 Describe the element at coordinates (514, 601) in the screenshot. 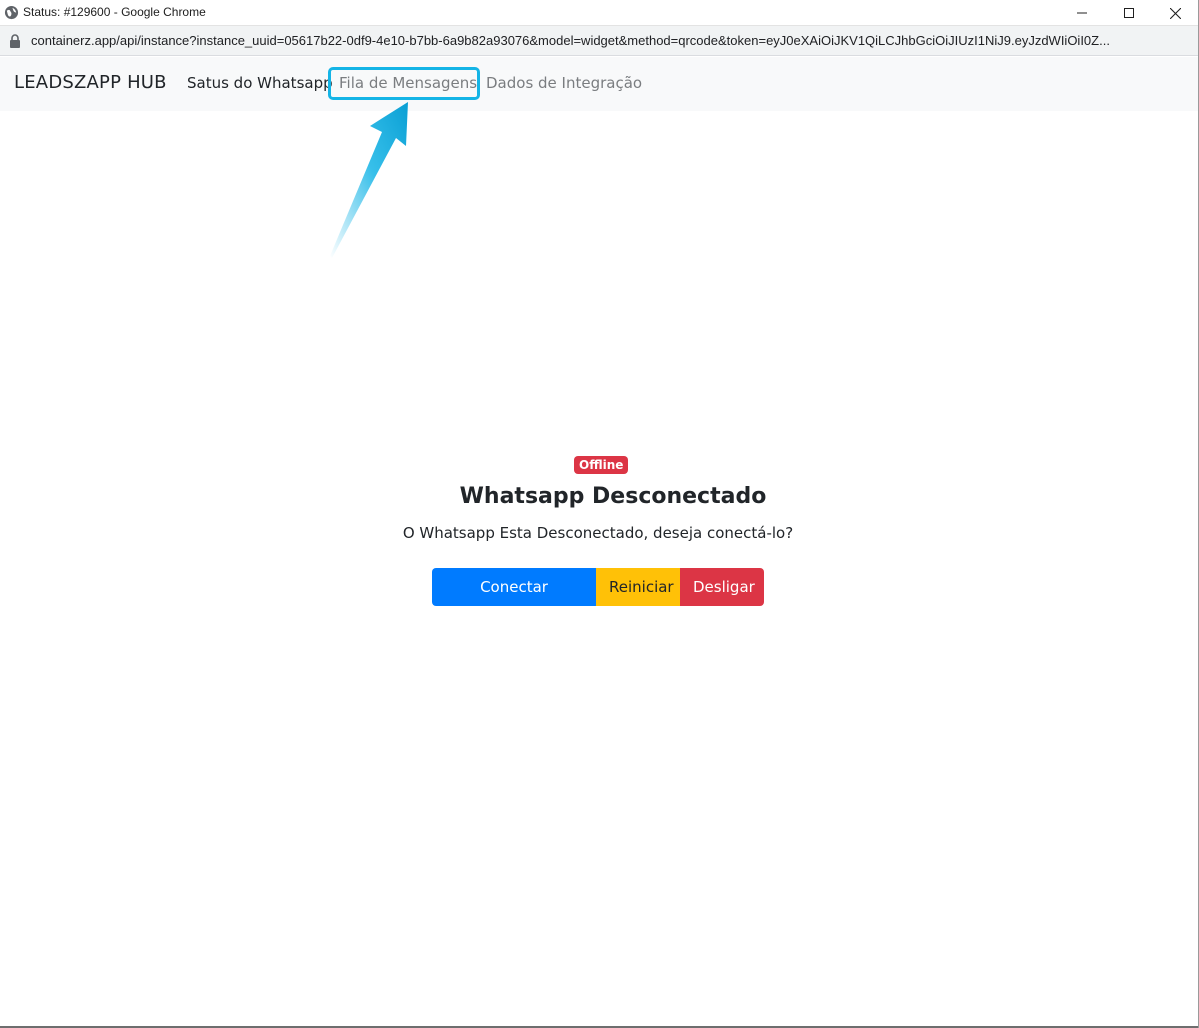

I see `connect-whatsapp-button: Conectar Whatsapp` at that location.